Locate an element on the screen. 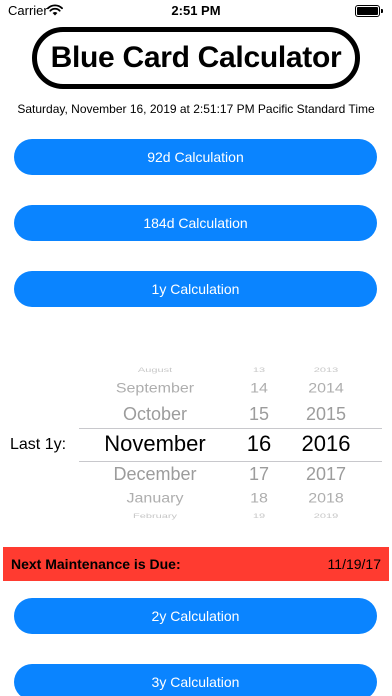  picker-month-option: September is located at coordinates (155, 389).